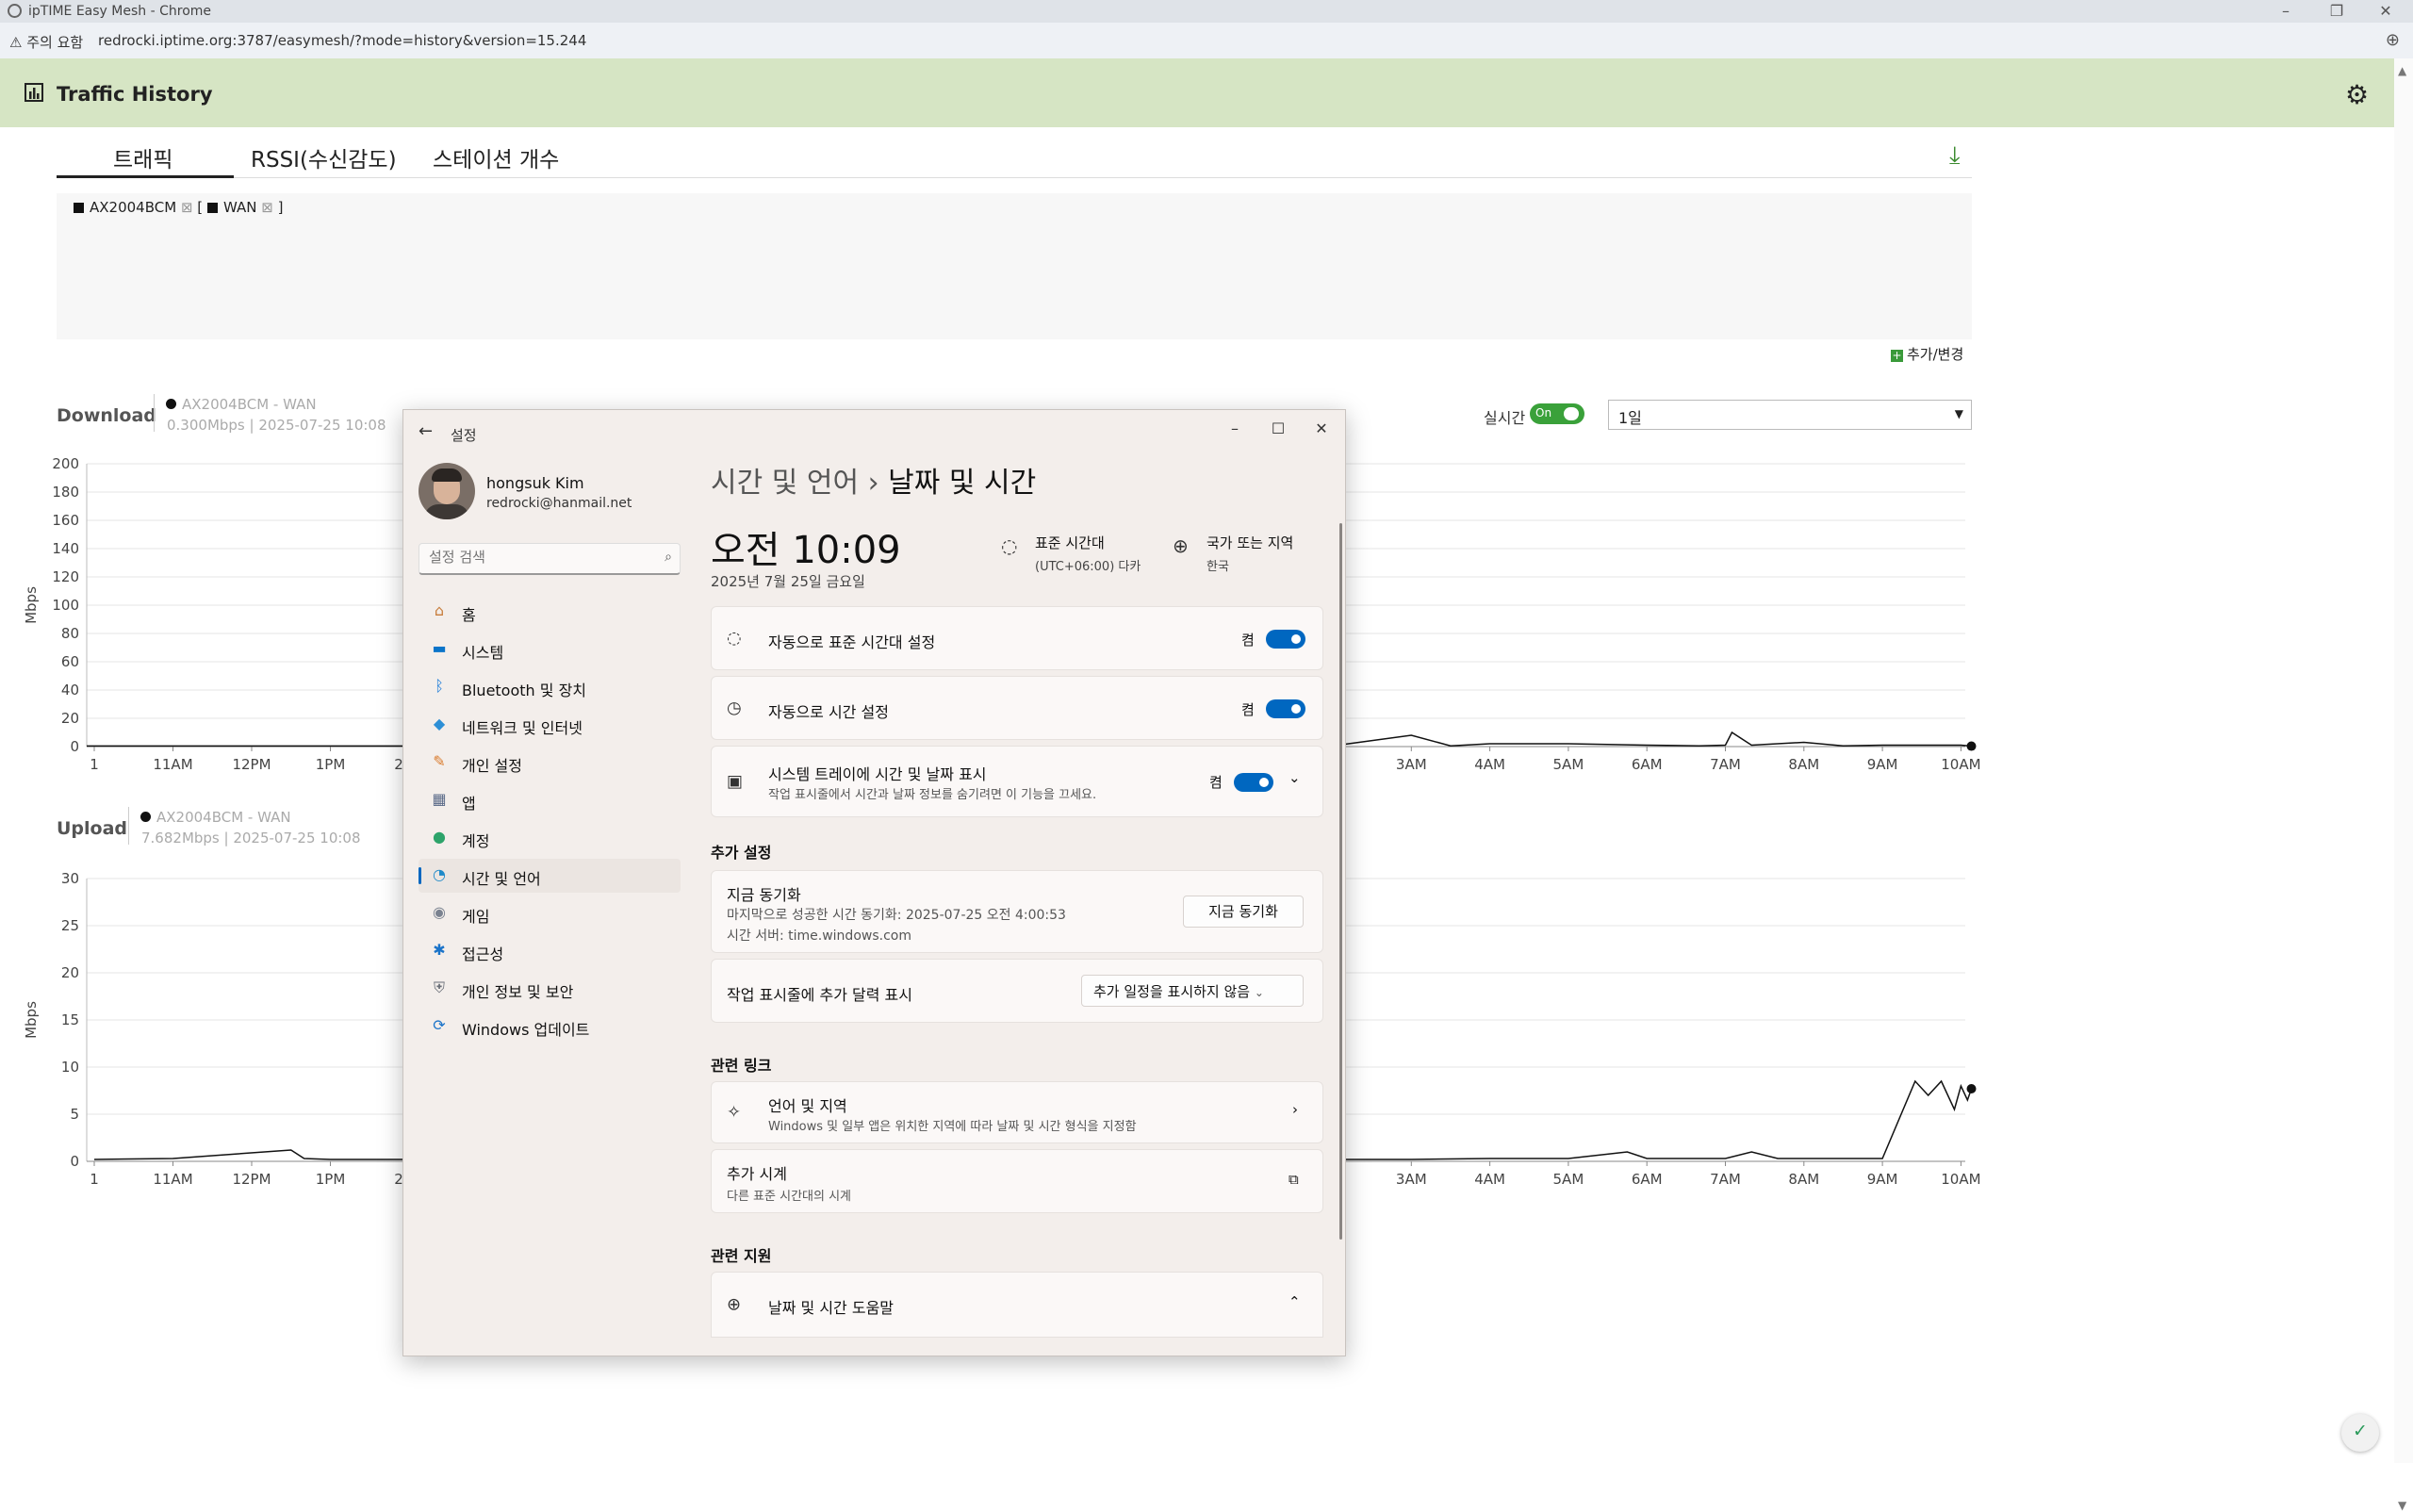 The width and height of the screenshot is (2413, 1512). What do you see at coordinates (1286, 709) in the screenshot?
I see `auto-time-toggle` at bounding box center [1286, 709].